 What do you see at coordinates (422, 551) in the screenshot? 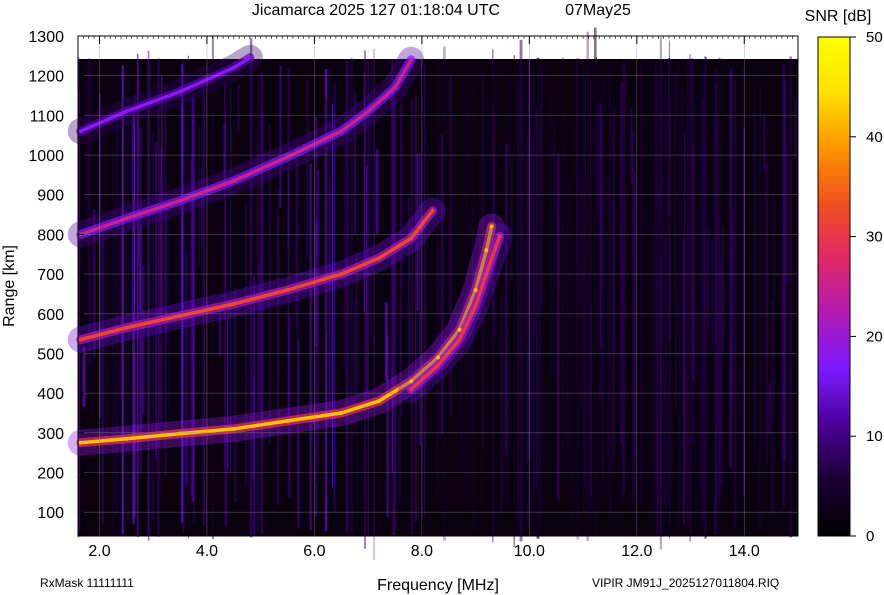
I see `x-tick-label: 8.0` at bounding box center [422, 551].